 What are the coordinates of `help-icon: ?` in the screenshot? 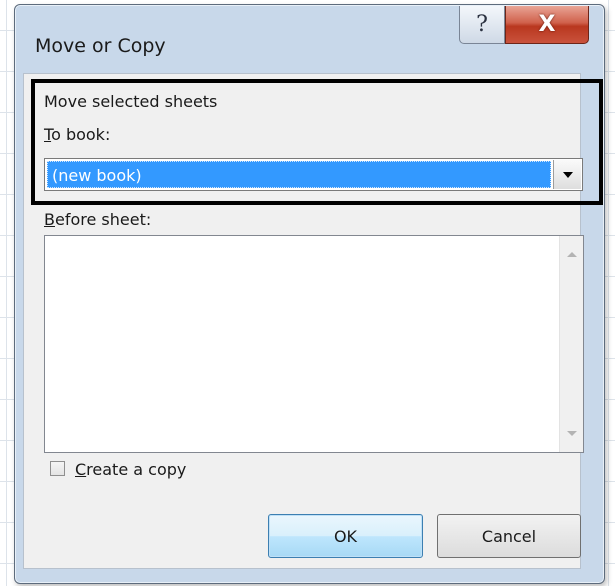 It's located at (482, 24).